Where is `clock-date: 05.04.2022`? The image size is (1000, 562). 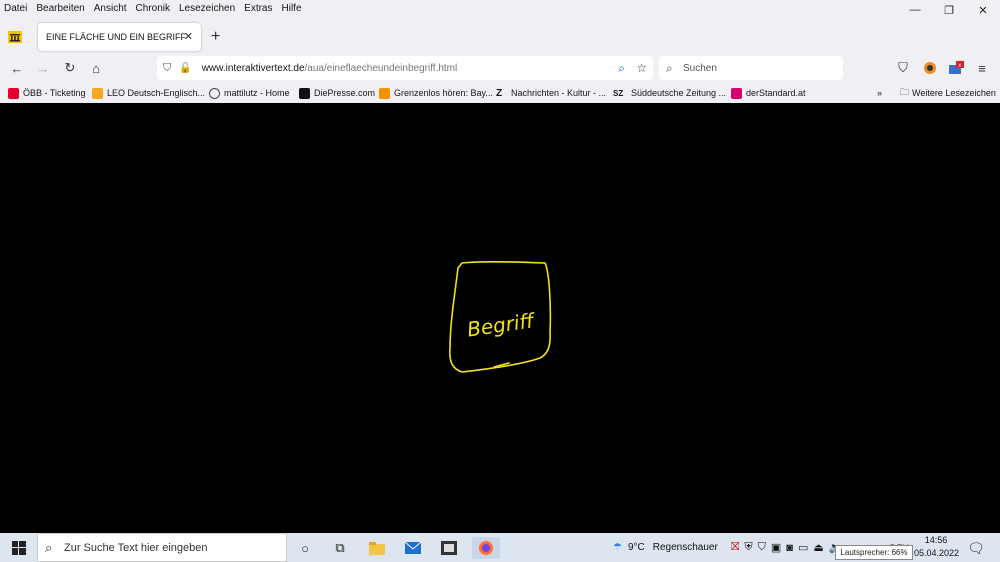 clock-date: 05.04.2022 is located at coordinates (937, 553).